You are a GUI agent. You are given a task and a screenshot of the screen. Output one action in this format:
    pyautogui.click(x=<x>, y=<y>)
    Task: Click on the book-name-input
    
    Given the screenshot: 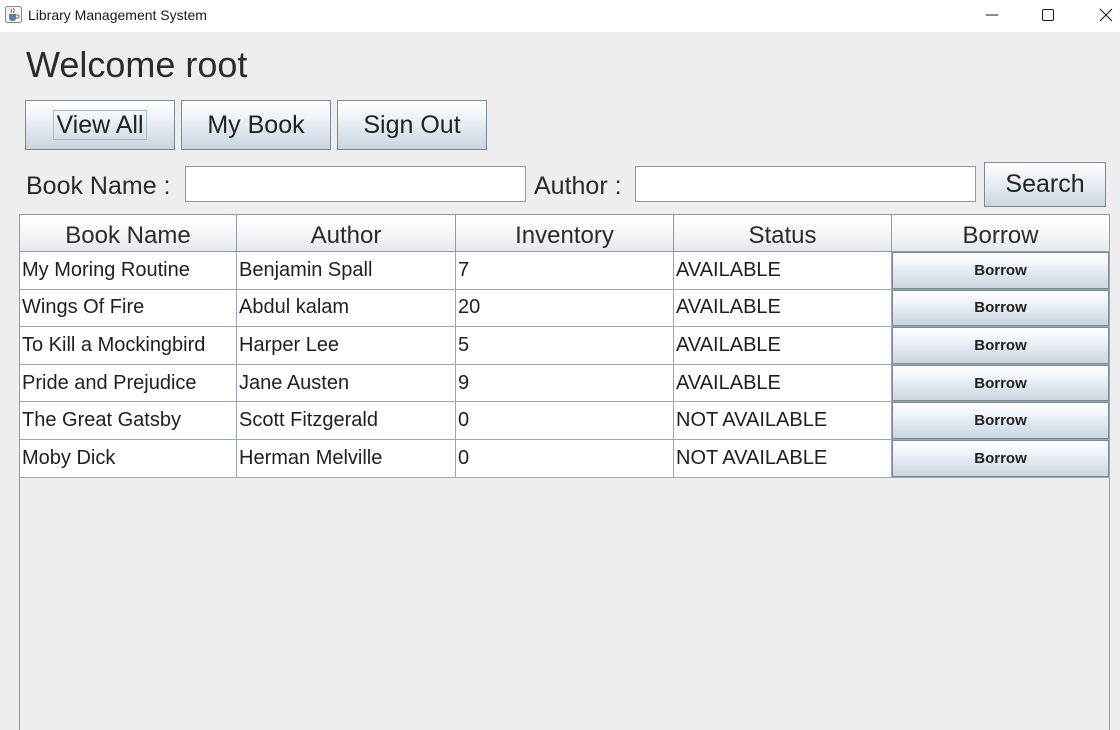 What is the action you would take?
    pyautogui.click(x=355, y=184)
    